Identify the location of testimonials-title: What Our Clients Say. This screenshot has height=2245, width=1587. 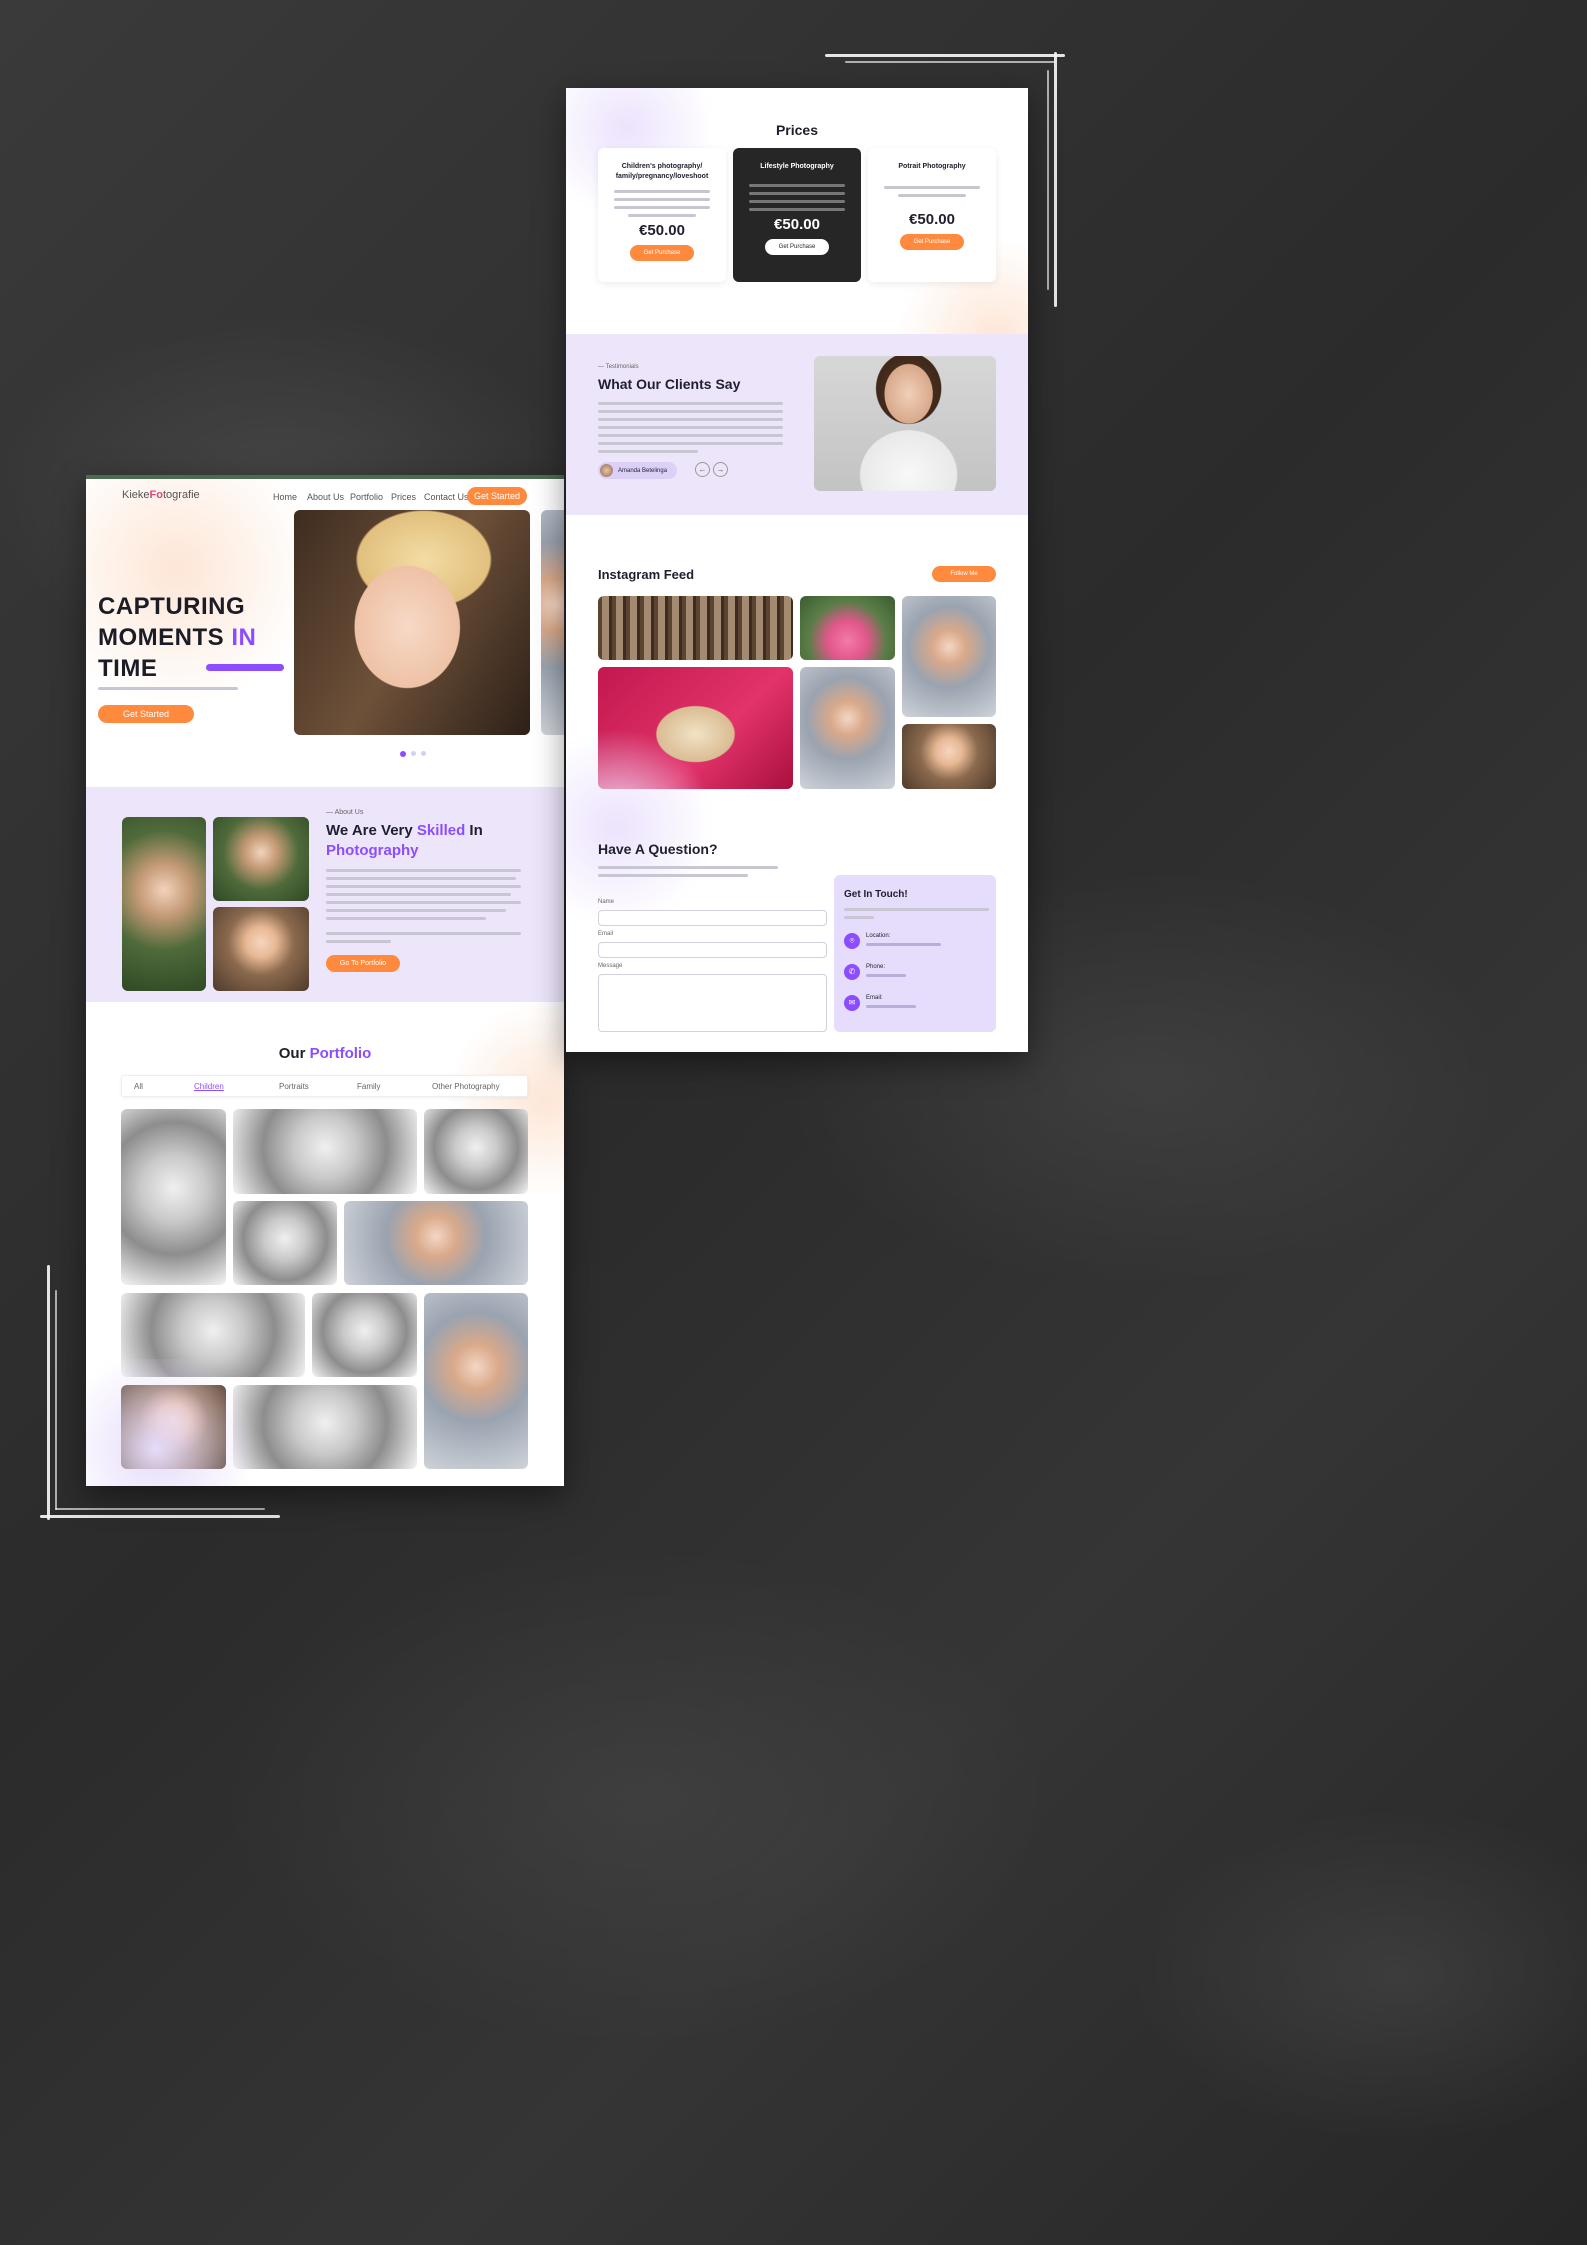
(669, 384).